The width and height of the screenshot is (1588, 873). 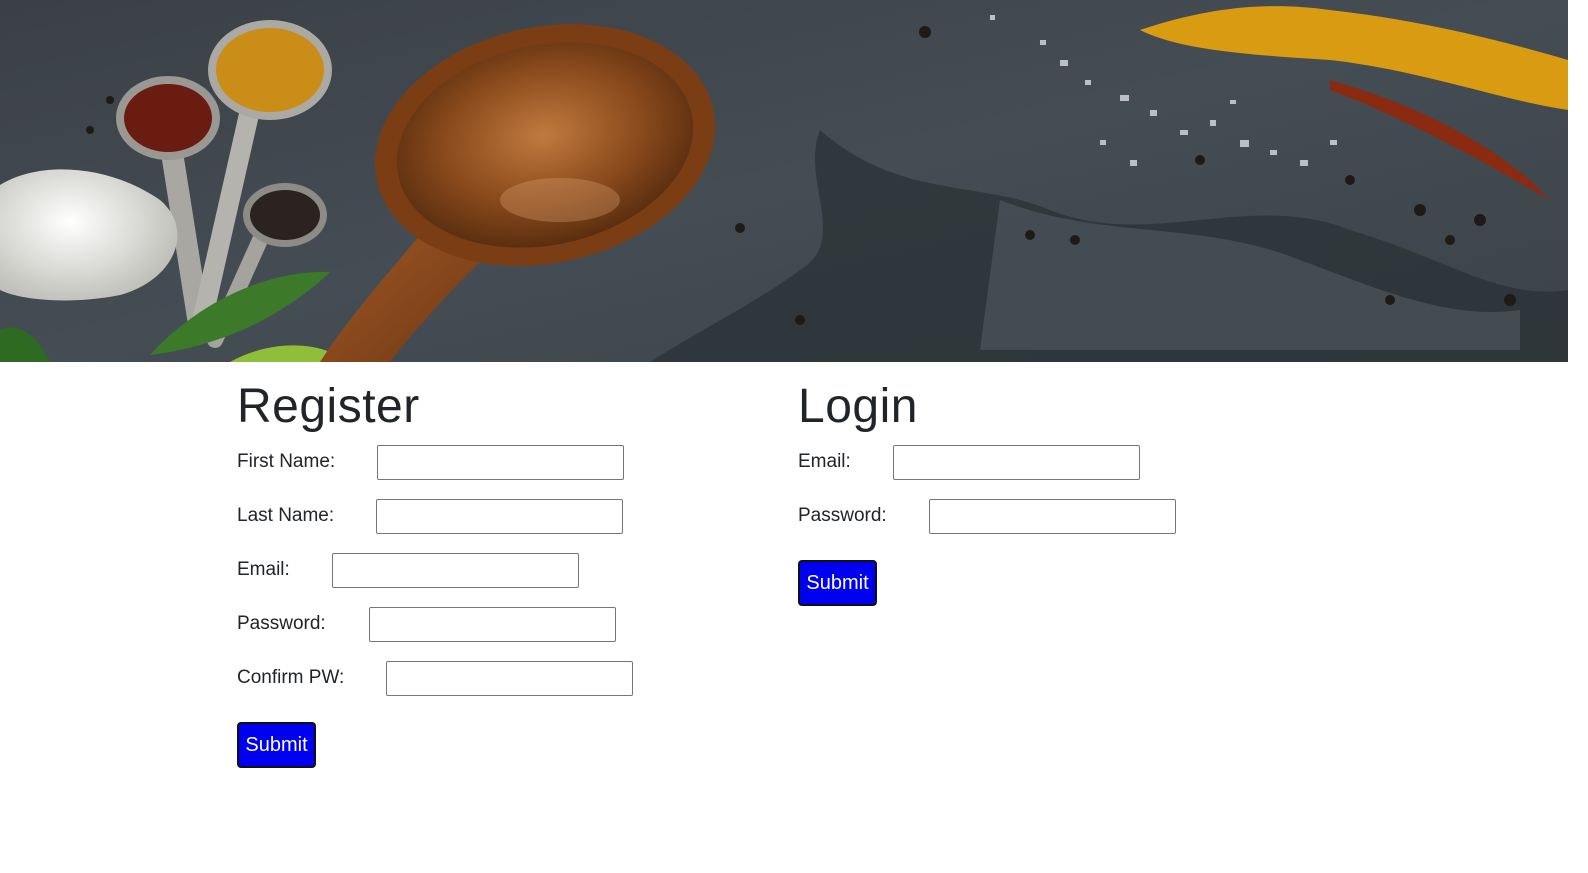 What do you see at coordinates (858, 406) in the screenshot?
I see `login-title: Login` at bounding box center [858, 406].